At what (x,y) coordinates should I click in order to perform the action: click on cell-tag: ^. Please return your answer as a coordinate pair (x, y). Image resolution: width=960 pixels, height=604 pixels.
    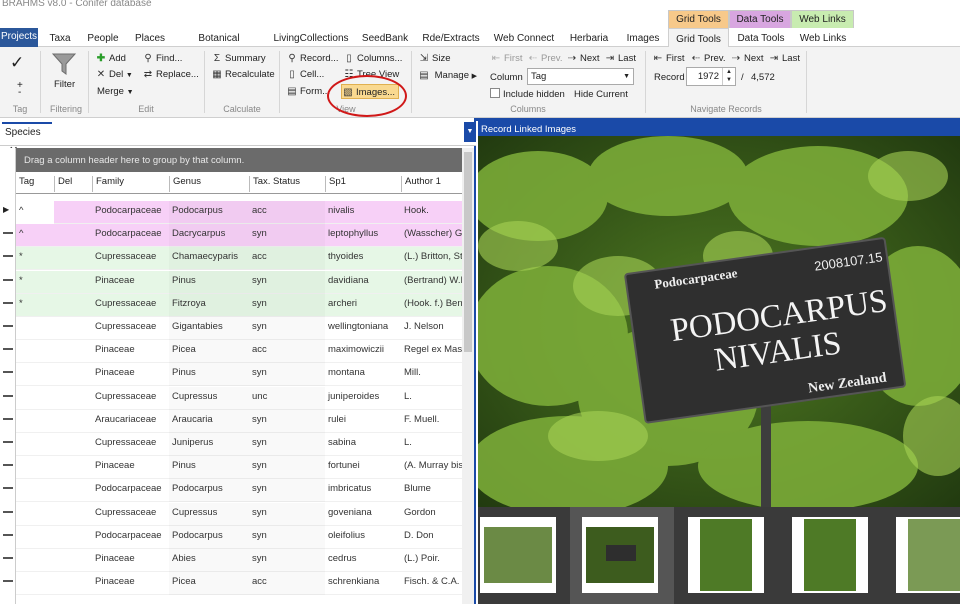
    Looking at the image, I should click on (35, 235).